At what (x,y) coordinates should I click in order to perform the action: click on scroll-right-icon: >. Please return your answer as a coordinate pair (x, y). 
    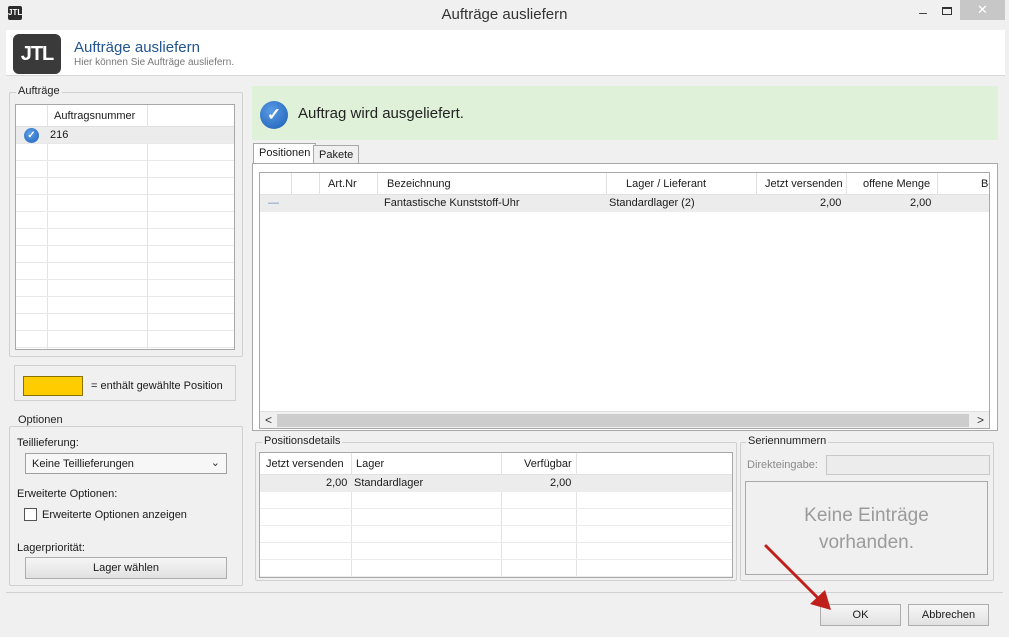
    Looking at the image, I should click on (980, 420).